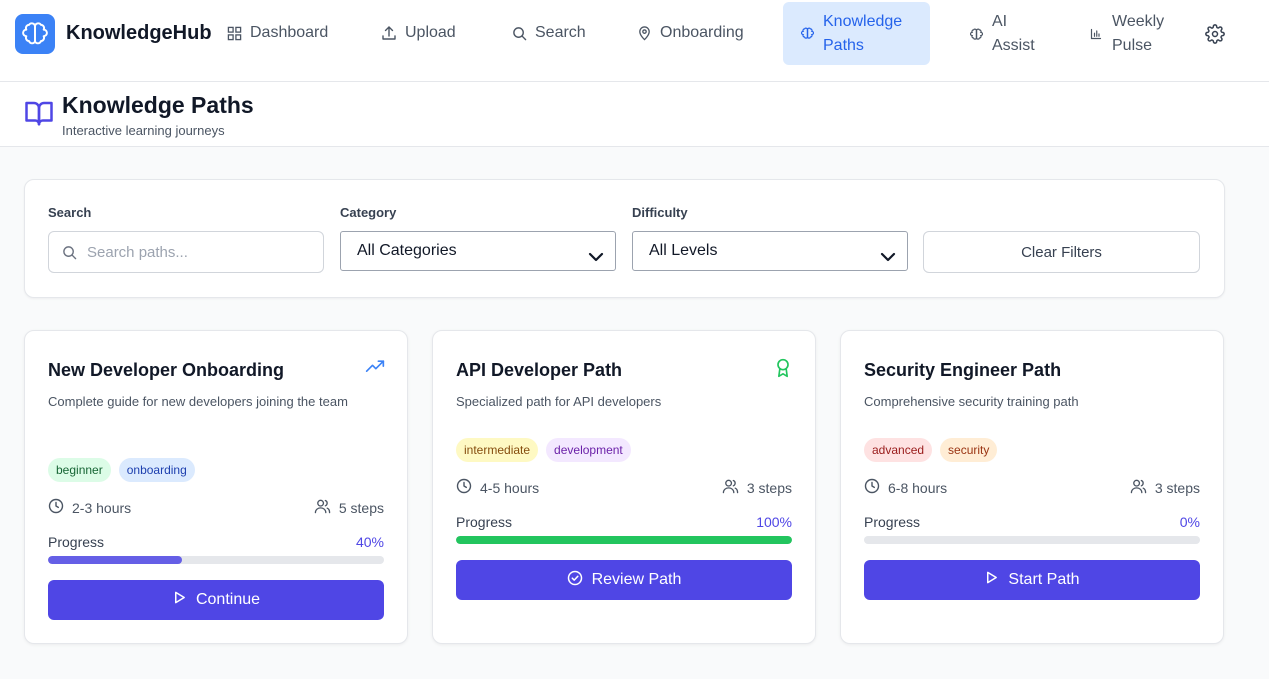 Image resolution: width=1269 pixels, height=679 pixels. What do you see at coordinates (862, 34) in the screenshot?
I see `nav-knowledge-paths-label: Knowledge Paths` at bounding box center [862, 34].